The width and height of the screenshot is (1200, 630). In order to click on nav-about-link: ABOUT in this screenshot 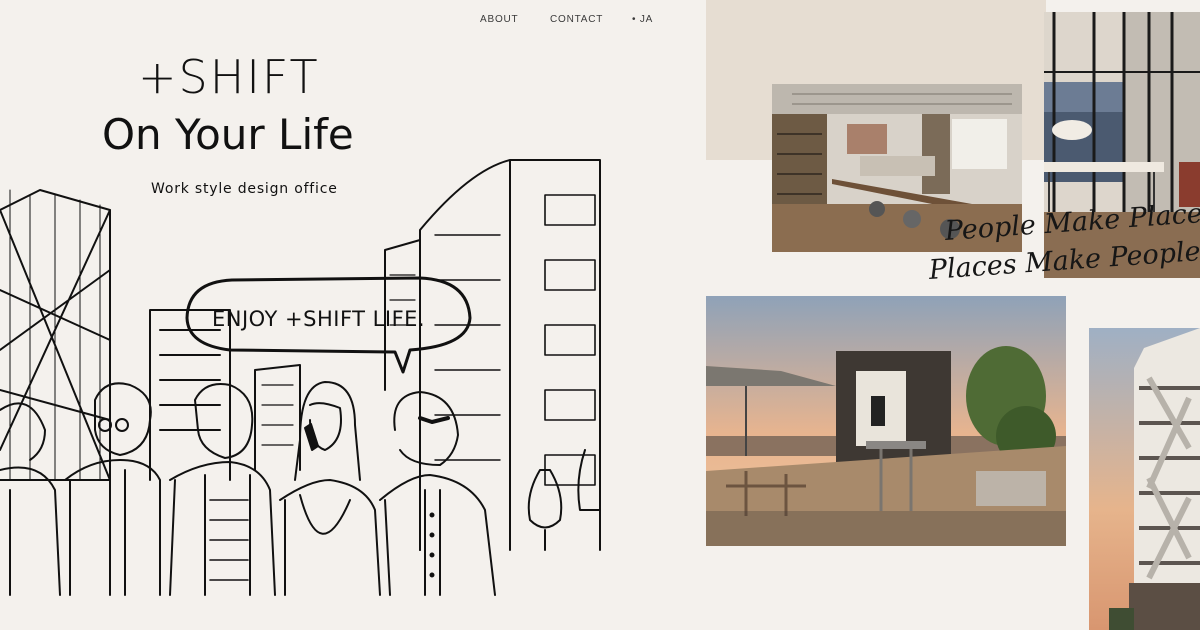, I will do `click(499, 19)`.